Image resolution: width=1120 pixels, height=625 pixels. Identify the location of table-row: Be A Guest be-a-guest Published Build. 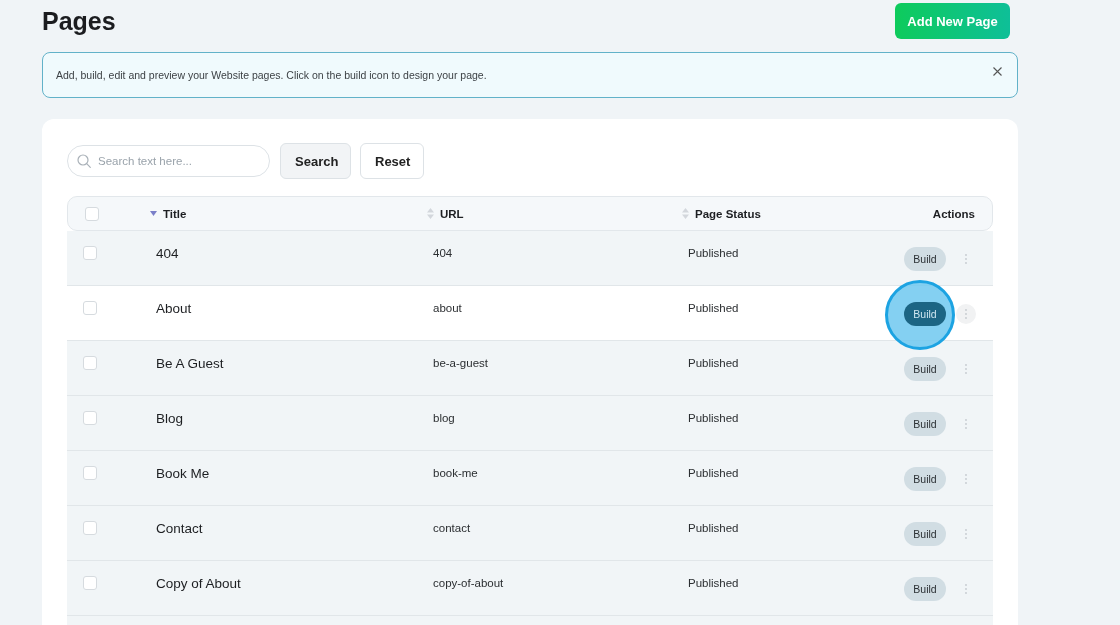
(530, 368).